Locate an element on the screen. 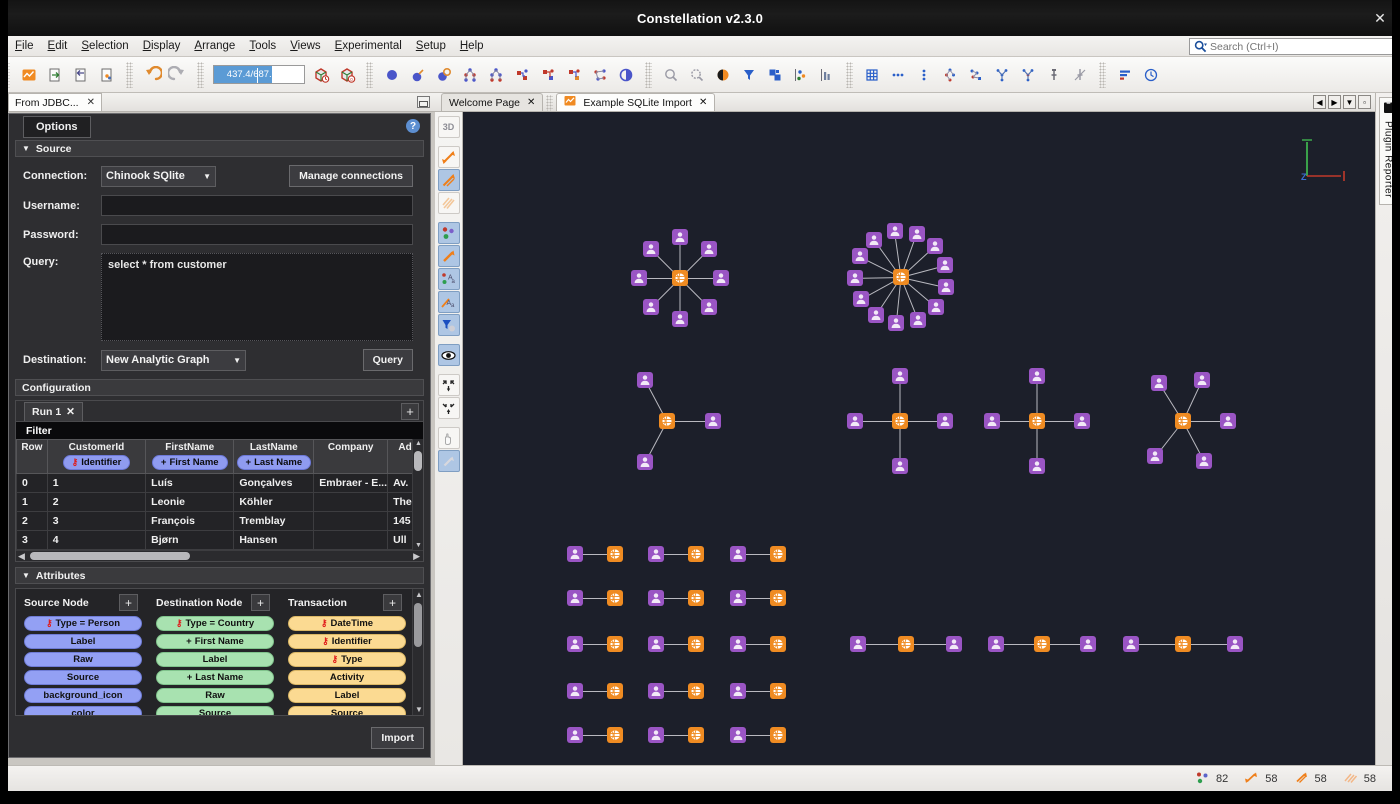 The height and width of the screenshot is (804, 1400). memory-gauge: 437.4/687.0MB is located at coordinates (259, 74).